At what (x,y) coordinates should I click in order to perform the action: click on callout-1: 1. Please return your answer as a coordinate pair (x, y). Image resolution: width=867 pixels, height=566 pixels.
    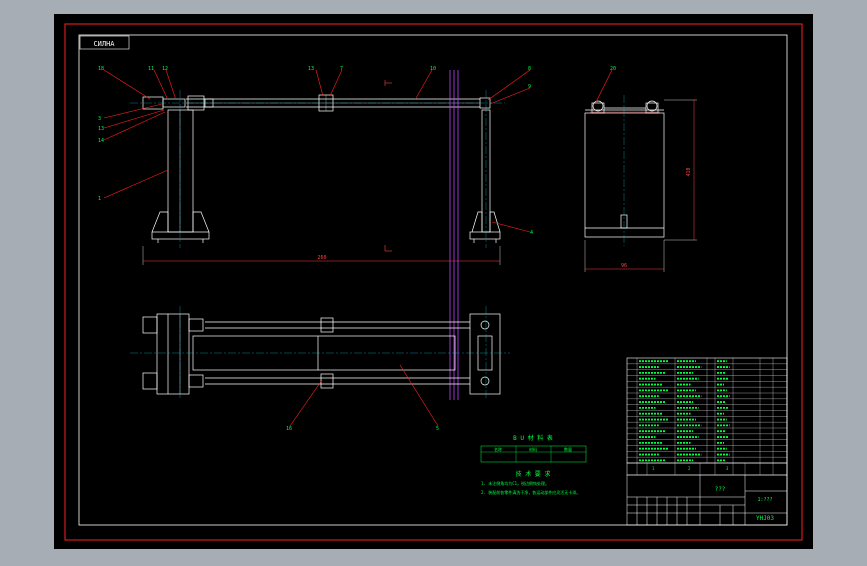
    Looking at the image, I should click on (99, 199).